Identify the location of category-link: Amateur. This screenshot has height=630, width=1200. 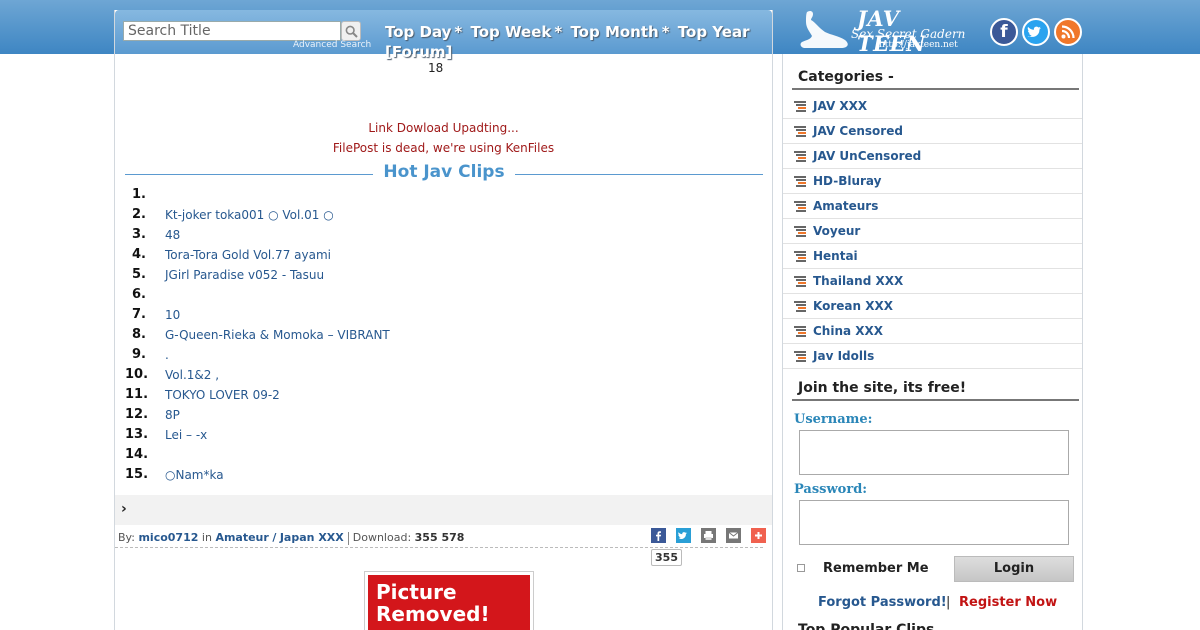
(241, 537).